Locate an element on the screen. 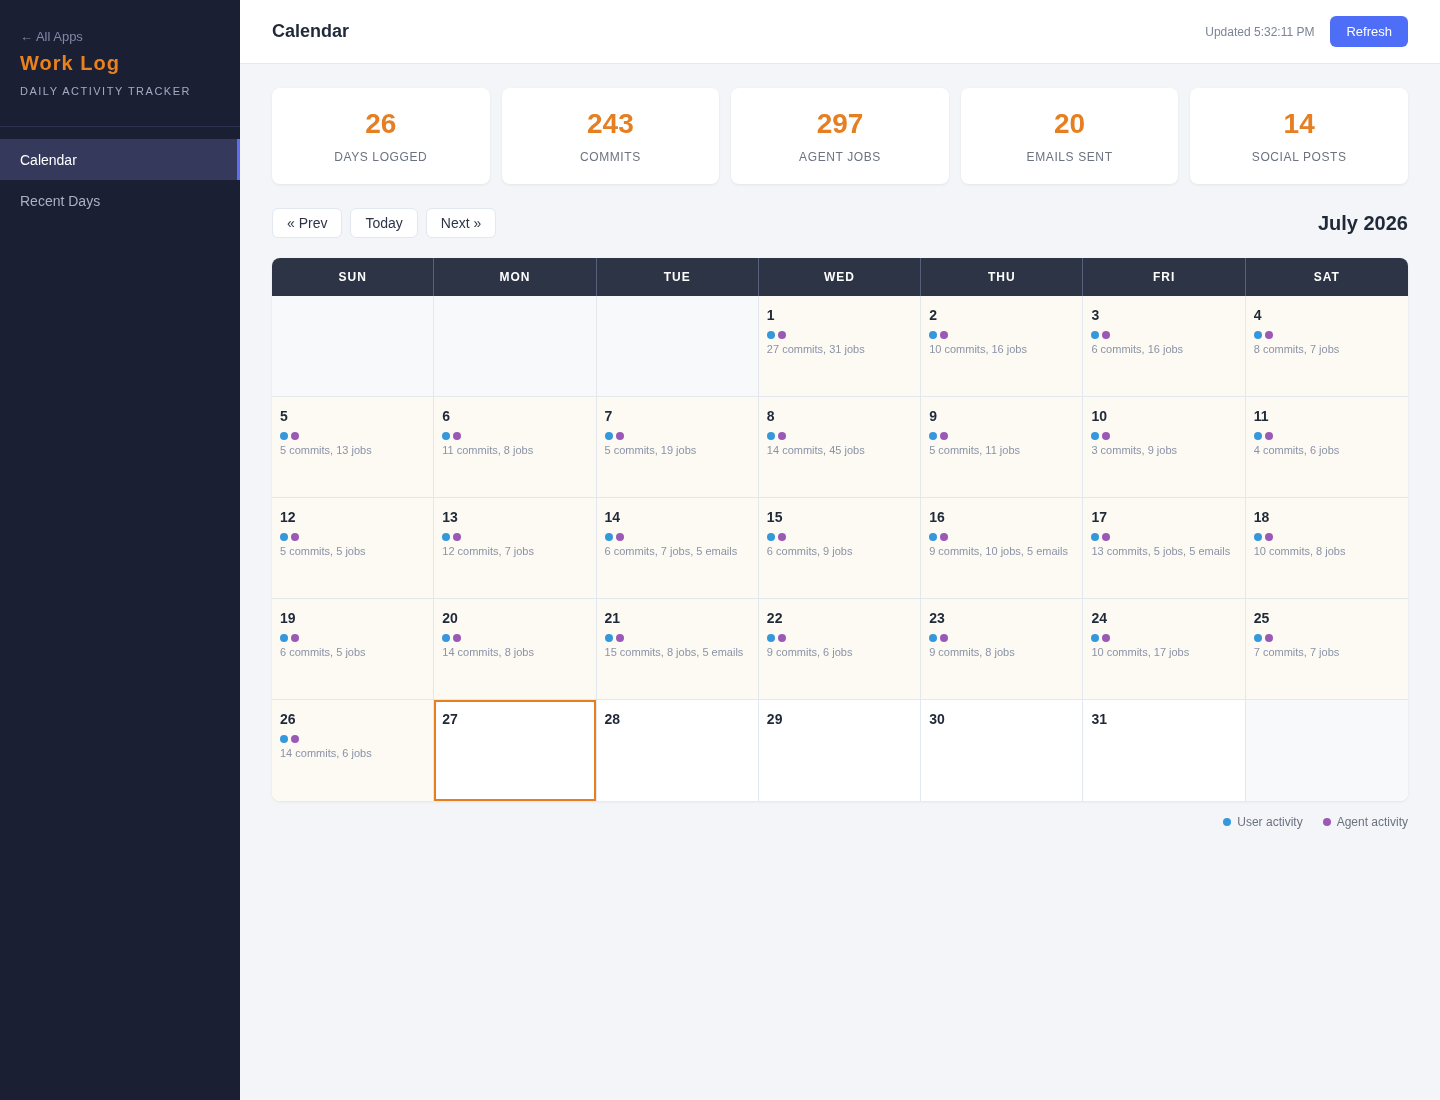  stat-value: 20 is located at coordinates (1070, 124).